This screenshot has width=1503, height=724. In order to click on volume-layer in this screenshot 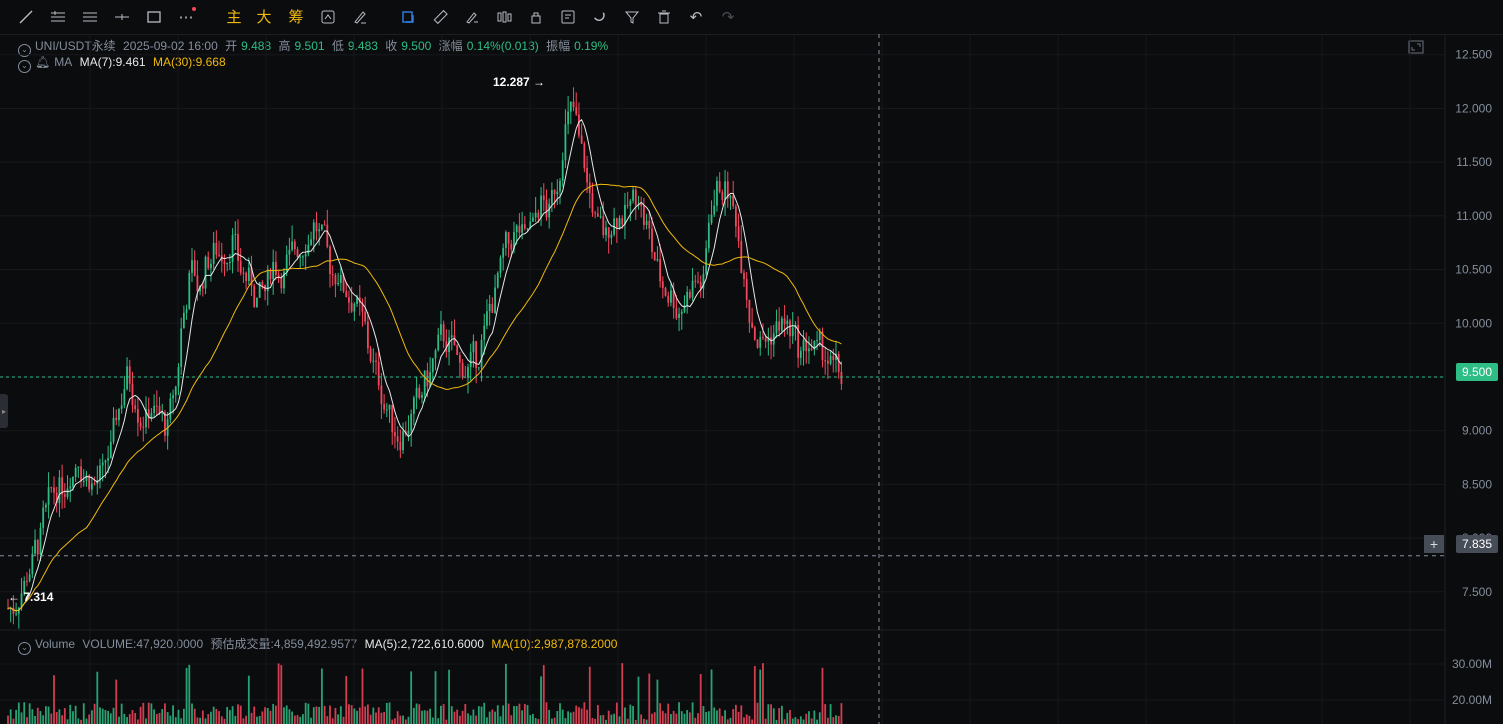, I will do `click(425, 693)`.